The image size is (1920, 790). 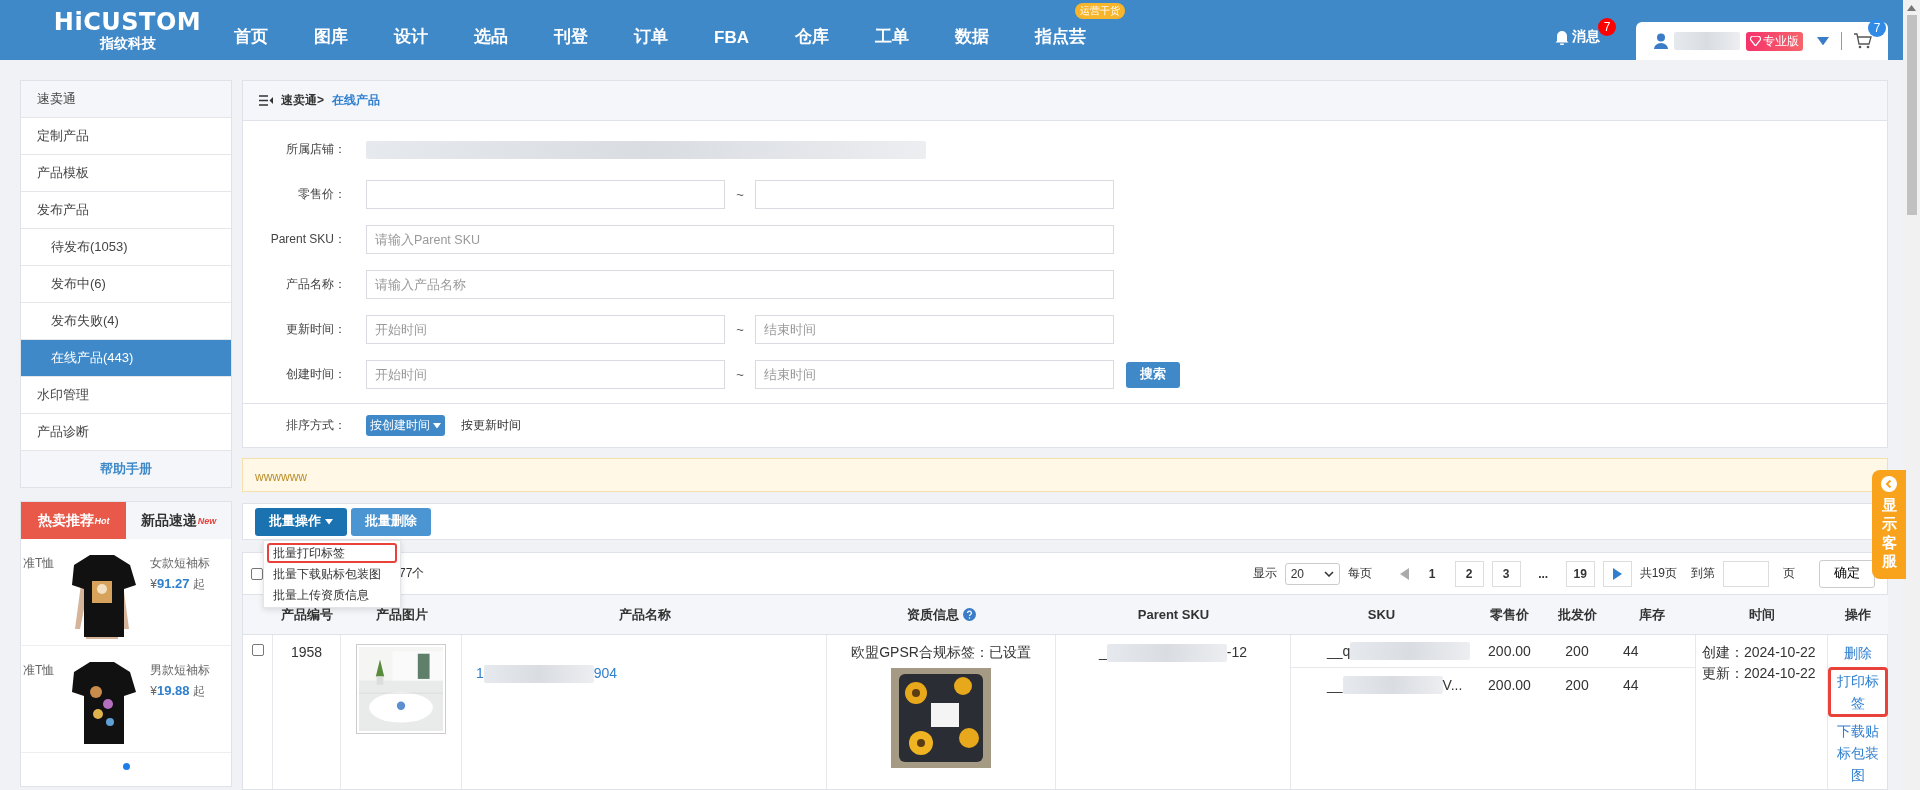 I want to click on menu-item: 批量打印标签, so click(x=332, y=553).